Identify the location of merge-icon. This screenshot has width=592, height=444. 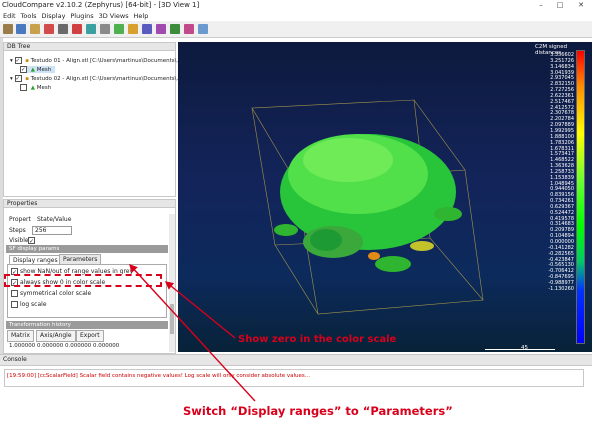
(63, 29).